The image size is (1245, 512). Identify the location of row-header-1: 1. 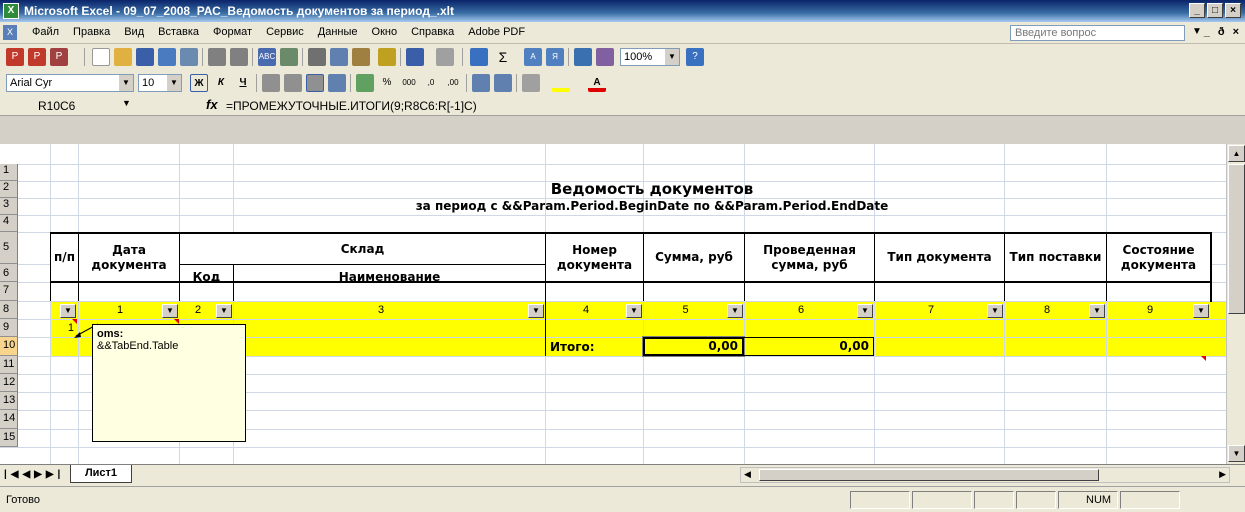
(9, 172).